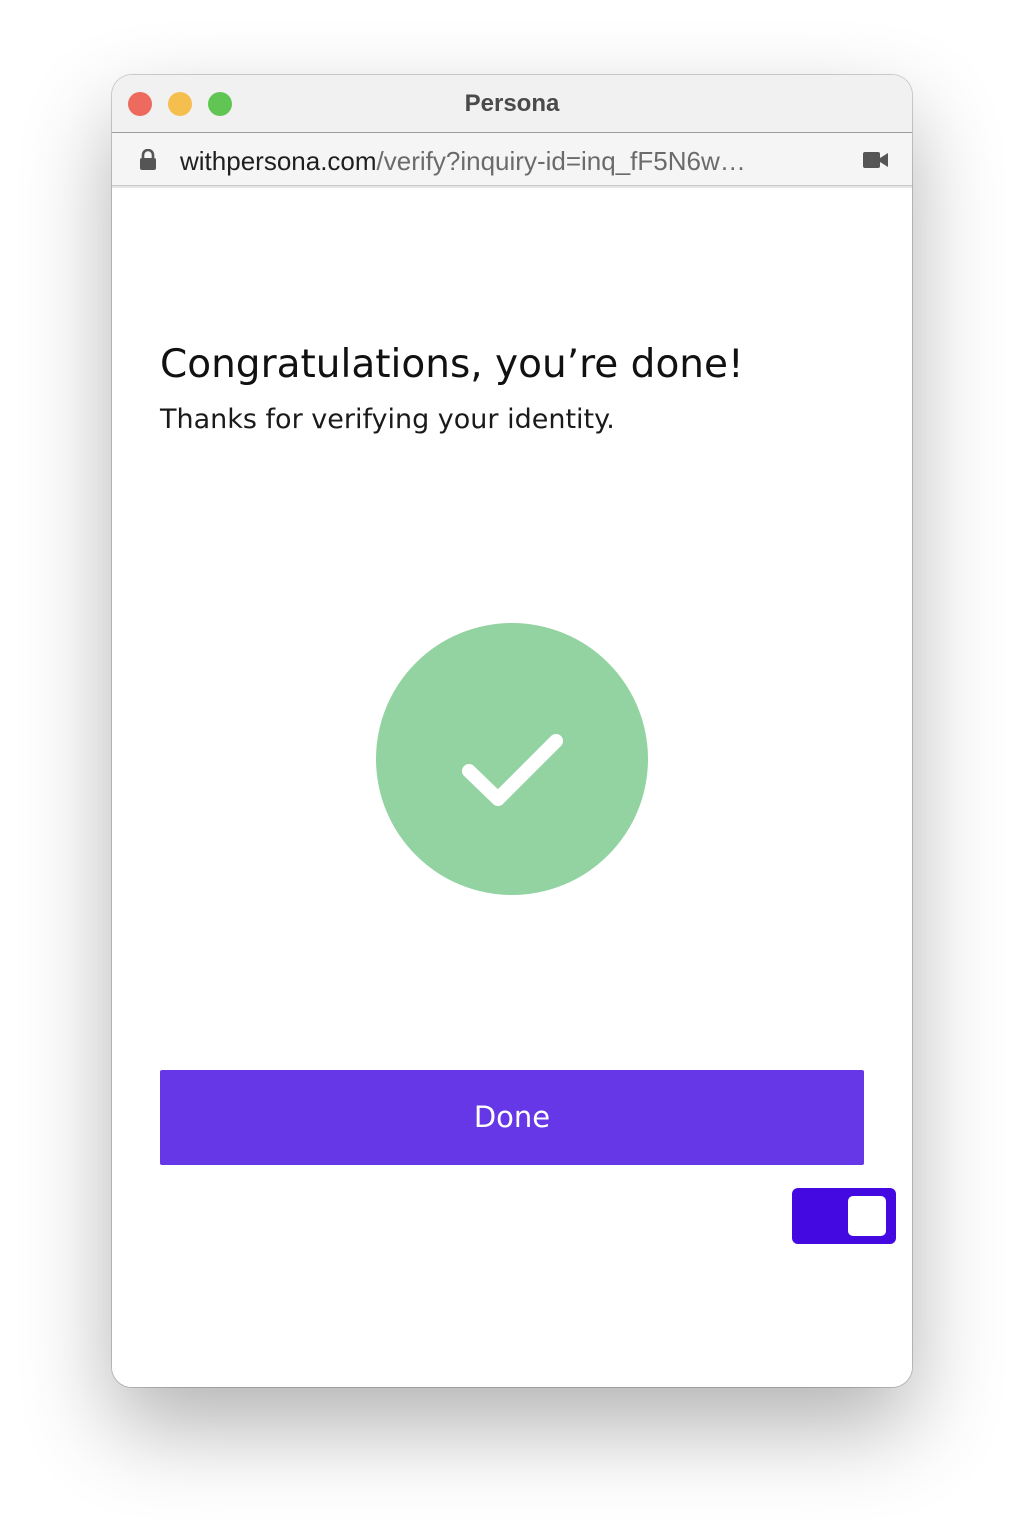  Describe the element at coordinates (844, 1216) in the screenshot. I see `toggle-switch` at that location.